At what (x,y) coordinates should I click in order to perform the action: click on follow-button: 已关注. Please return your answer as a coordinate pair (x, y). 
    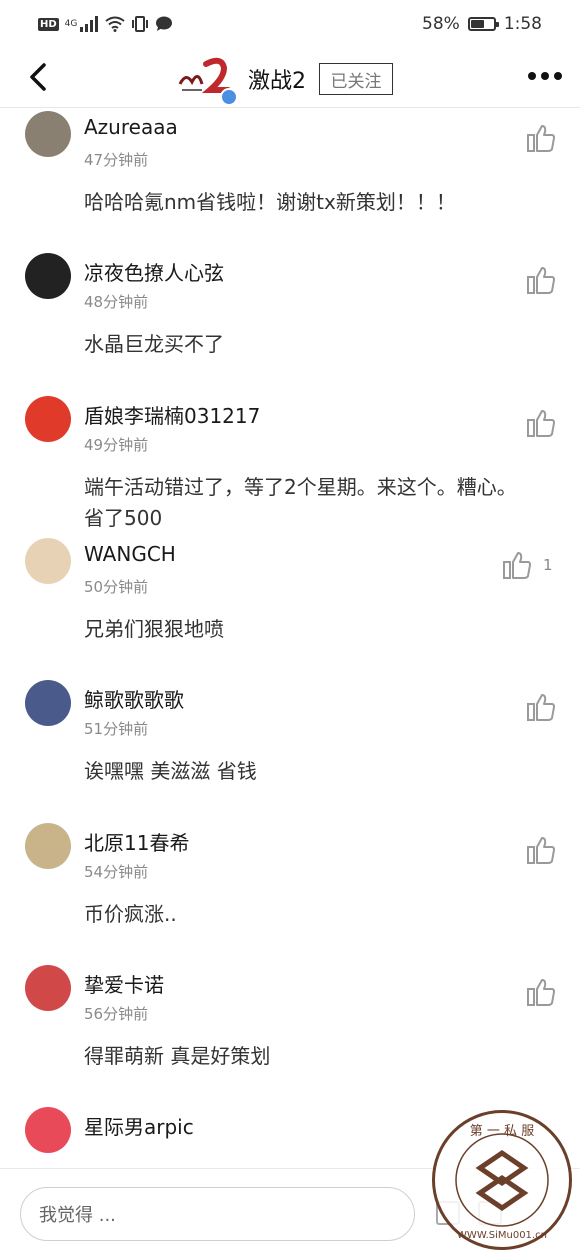
    Looking at the image, I should click on (356, 79).